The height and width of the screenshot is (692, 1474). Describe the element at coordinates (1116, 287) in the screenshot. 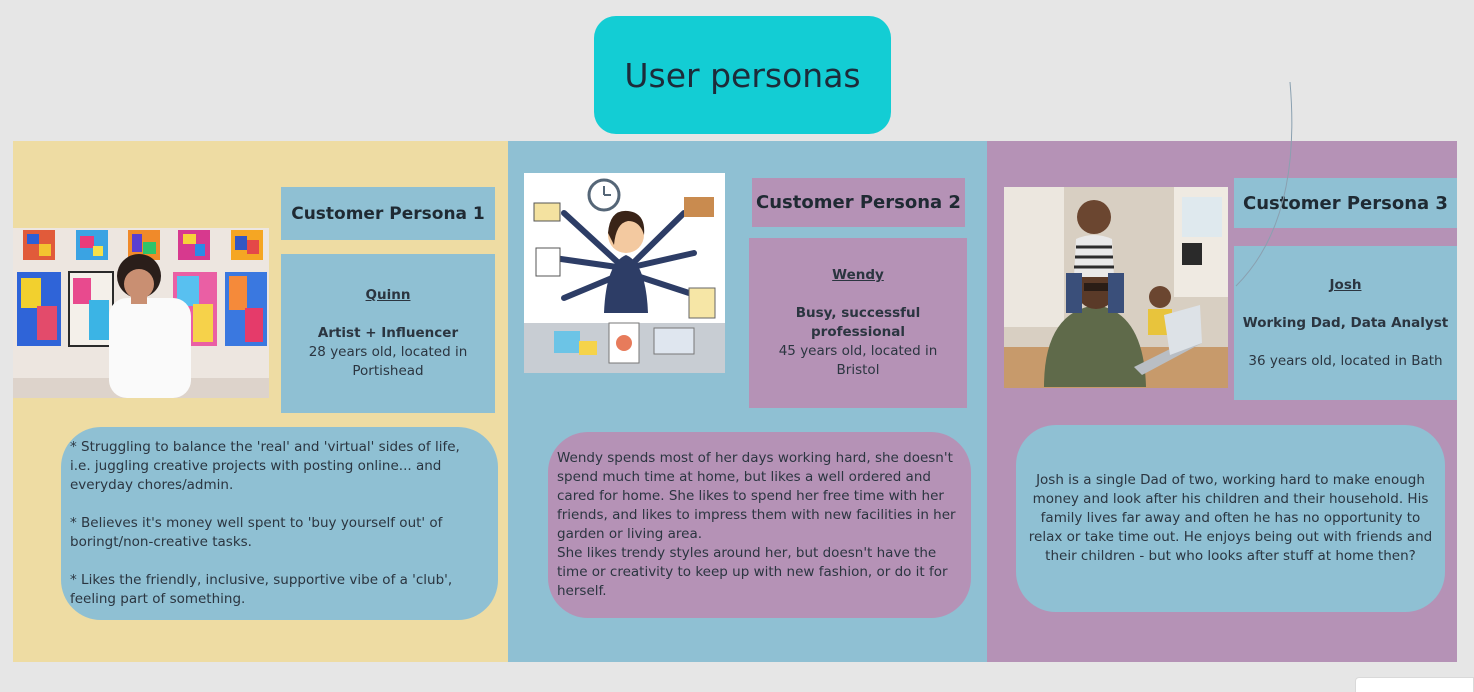

I see `persona-3-photo` at that location.